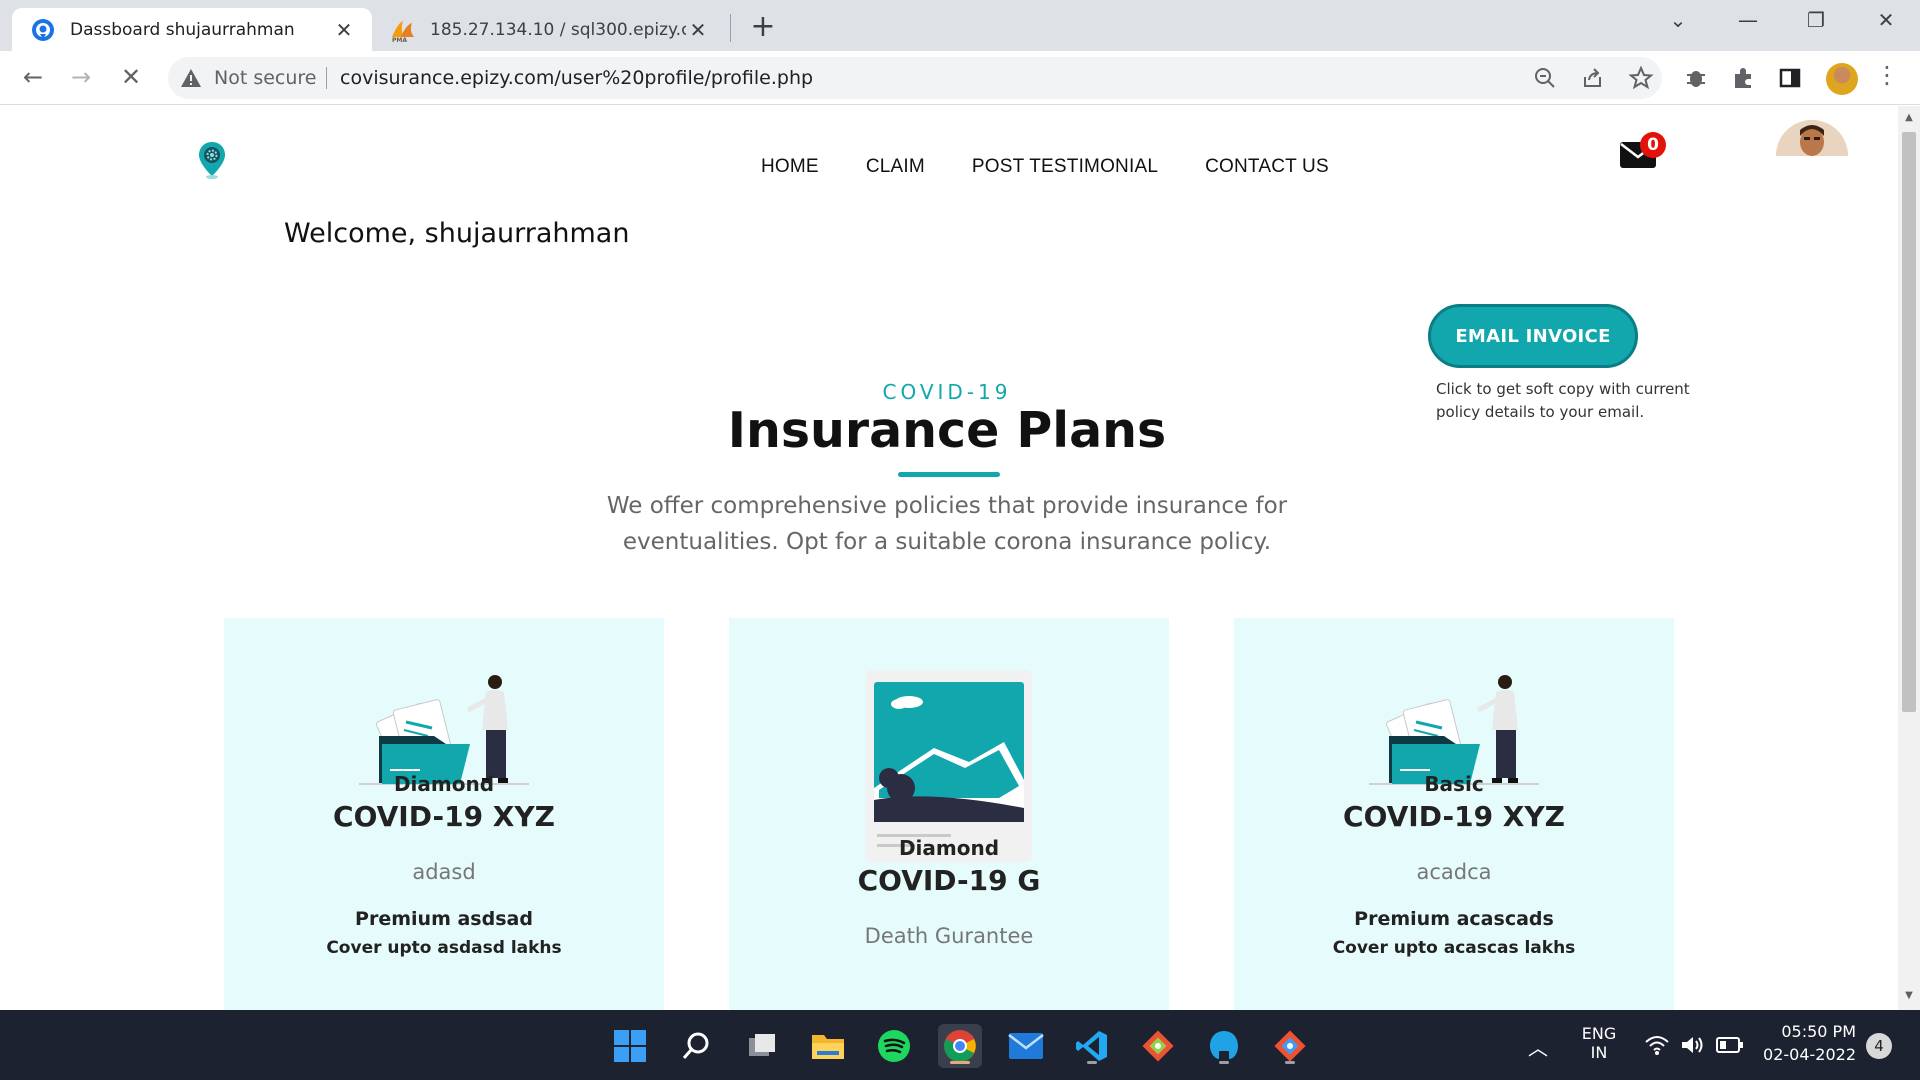 The height and width of the screenshot is (1080, 1920). I want to click on language-label: ENG, so click(1599, 1033).